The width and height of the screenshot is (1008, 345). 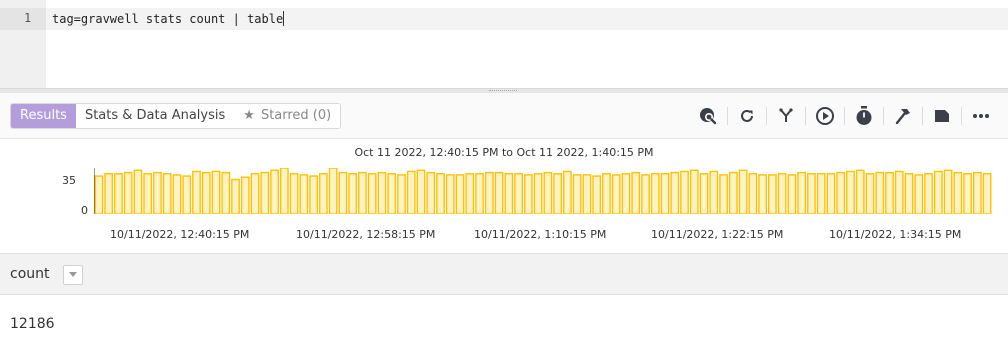 I want to click on tab-starred: ★ Starred (0), so click(x=287, y=116).